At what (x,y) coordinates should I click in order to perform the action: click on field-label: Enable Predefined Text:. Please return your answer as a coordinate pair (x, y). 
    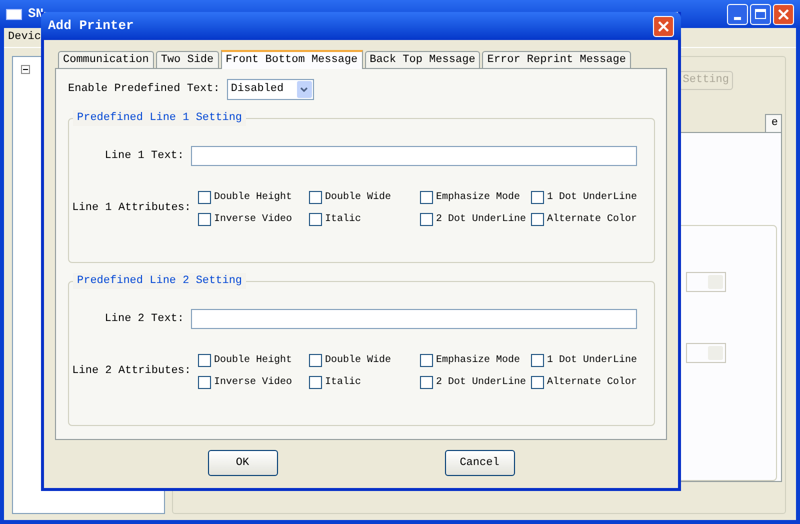
    Looking at the image, I should click on (144, 90).